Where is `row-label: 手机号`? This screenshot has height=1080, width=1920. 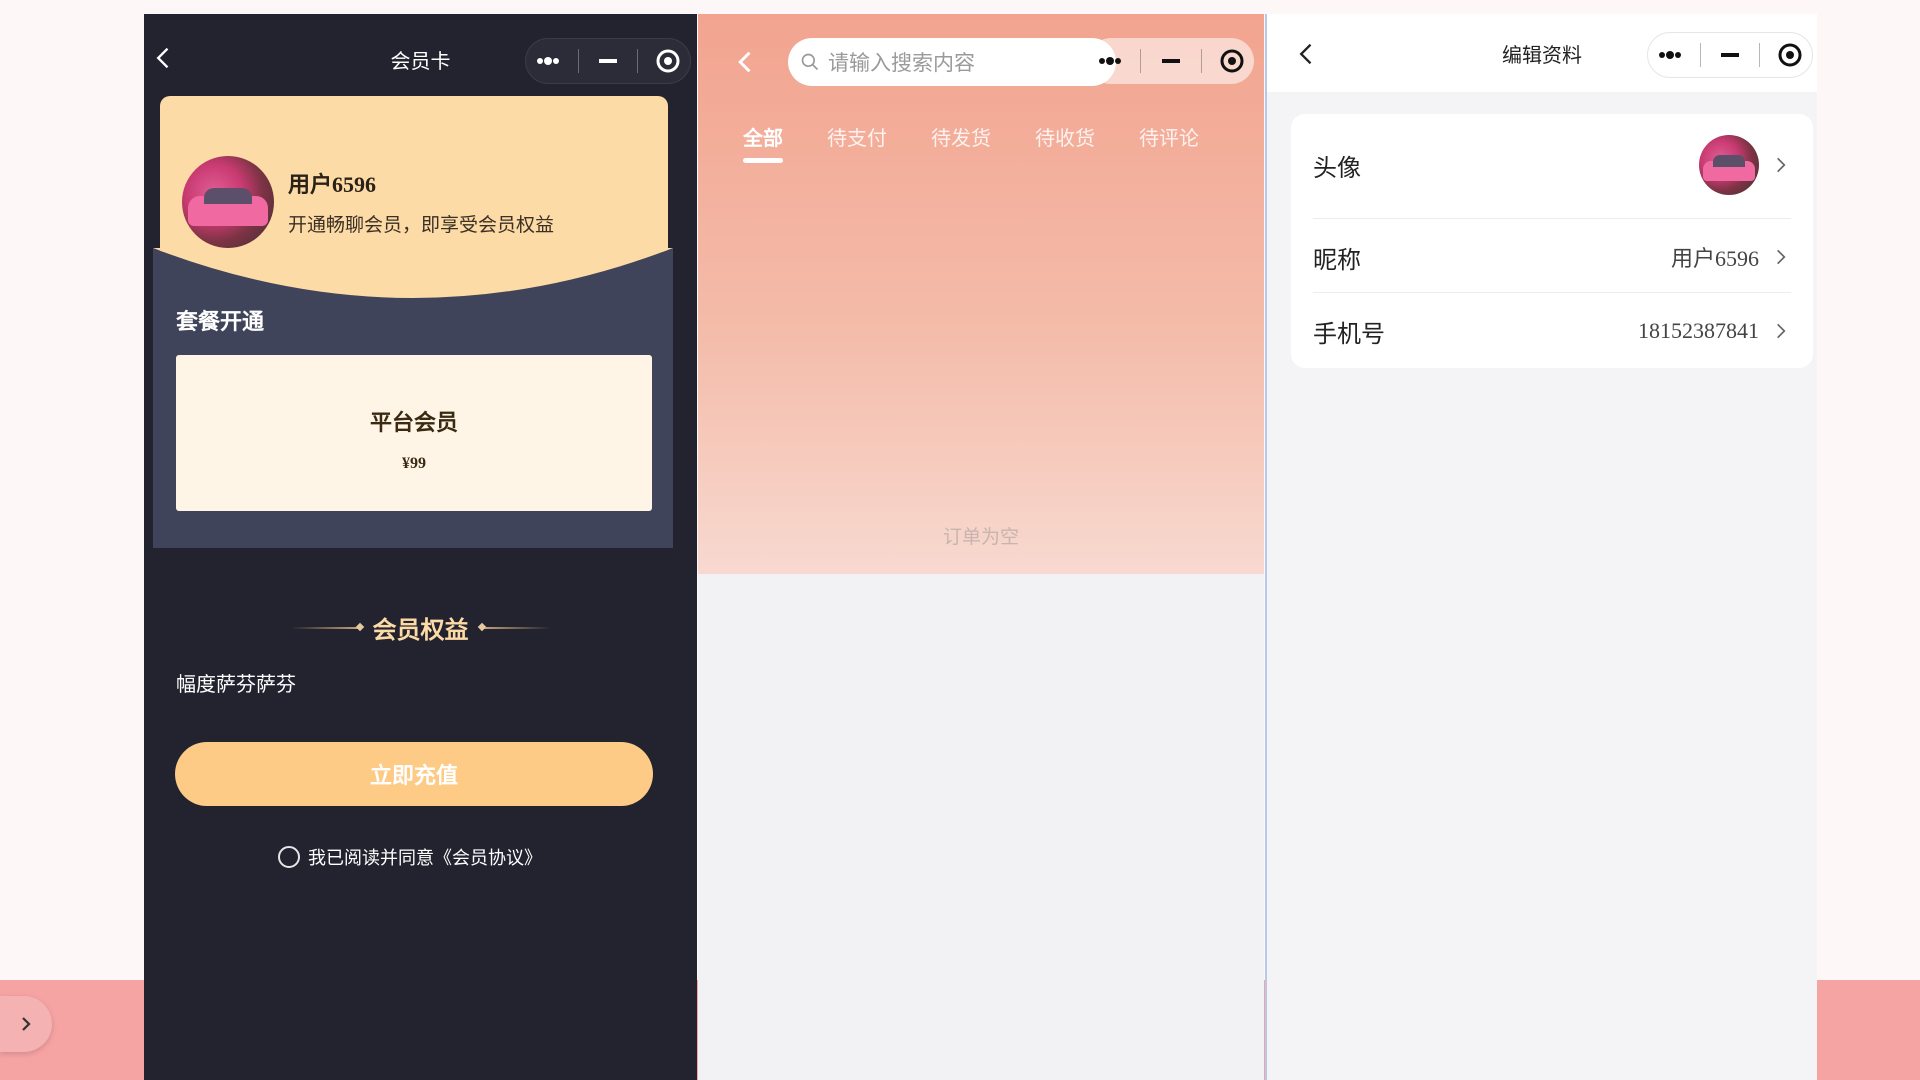
row-label: 手机号 is located at coordinates (1349, 333).